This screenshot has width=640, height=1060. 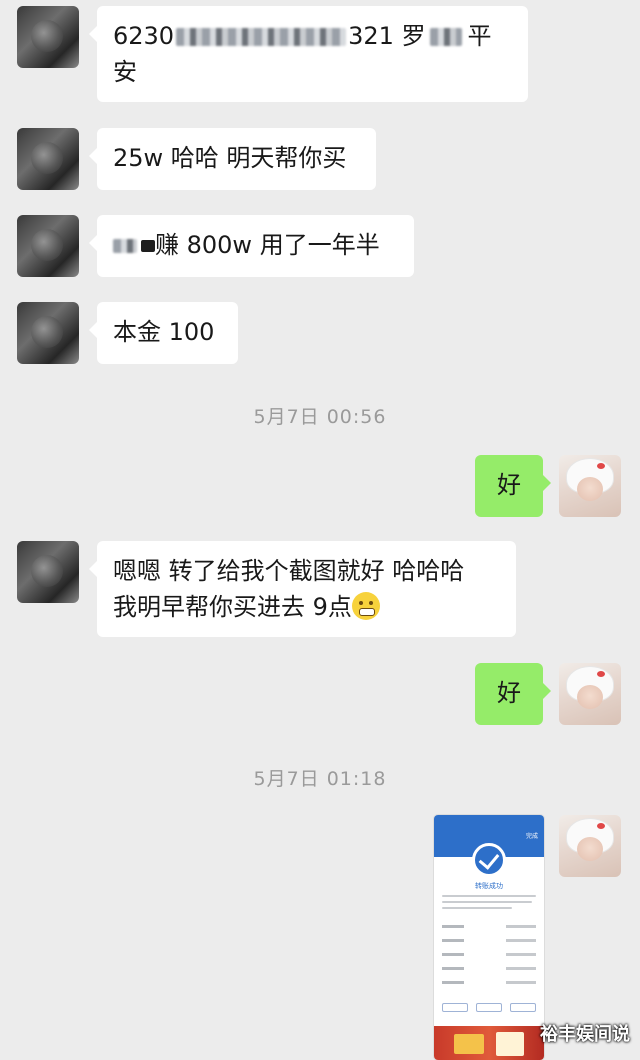 What do you see at coordinates (125, 72) in the screenshot?
I see `message-text: 安` at bounding box center [125, 72].